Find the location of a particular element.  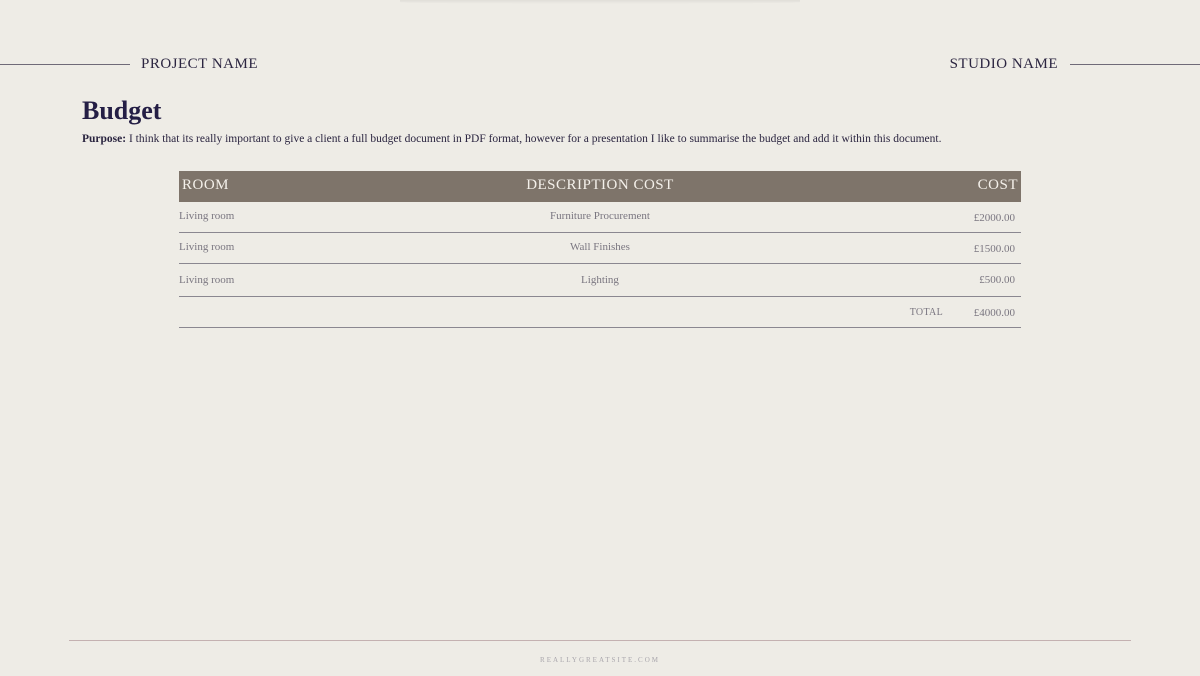

table-row: Living room Wall Finishes £1500.00 is located at coordinates (600, 248).